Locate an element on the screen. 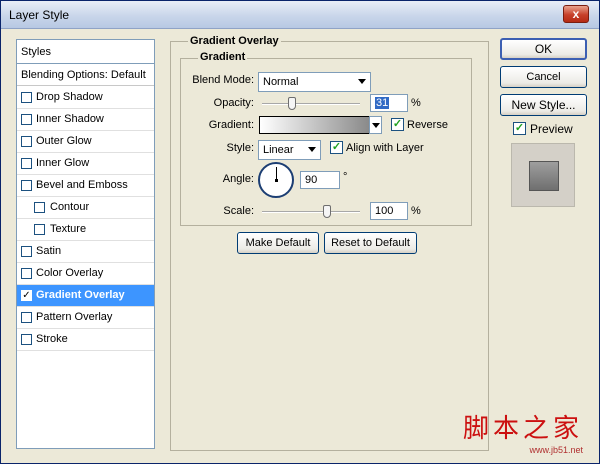 The width and height of the screenshot is (600, 464). opacity-value: 31 is located at coordinates (382, 103).